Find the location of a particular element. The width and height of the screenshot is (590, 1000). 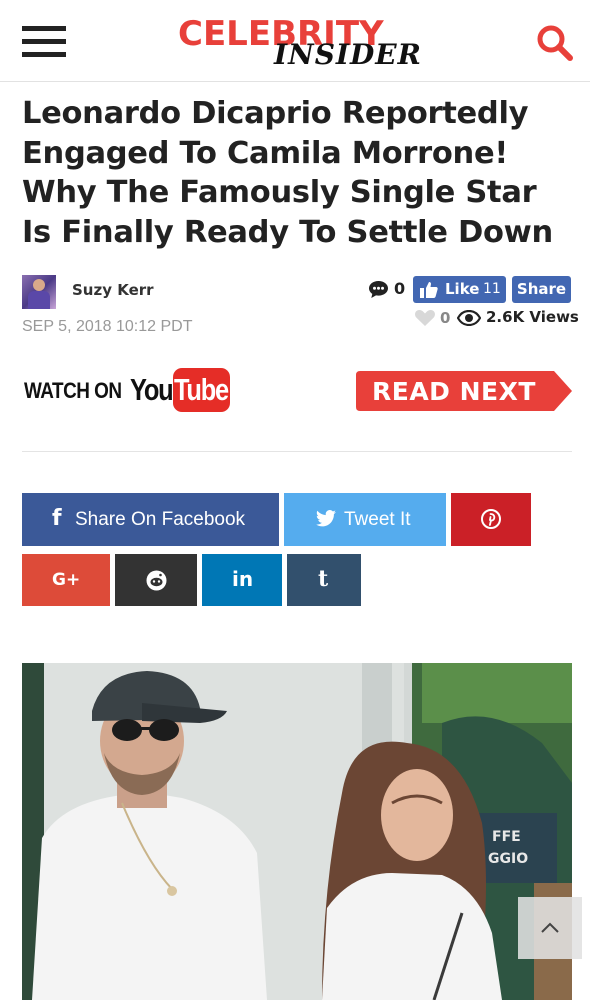

pinterest-icon is located at coordinates (491, 519).